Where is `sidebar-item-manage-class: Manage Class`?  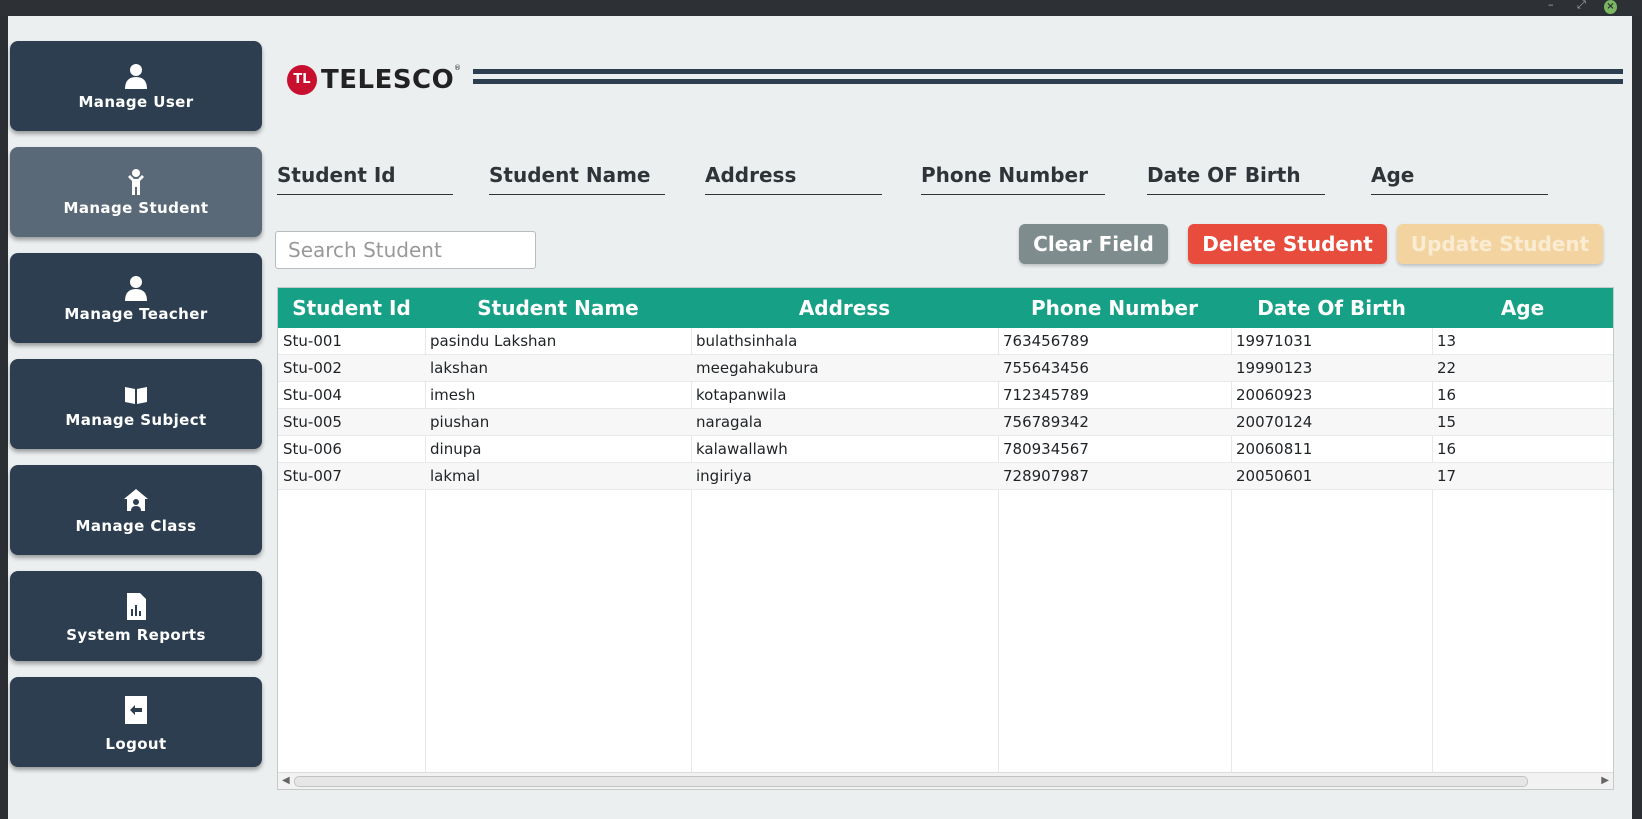
sidebar-item-manage-class: Manage Class is located at coordinates (136, 510).